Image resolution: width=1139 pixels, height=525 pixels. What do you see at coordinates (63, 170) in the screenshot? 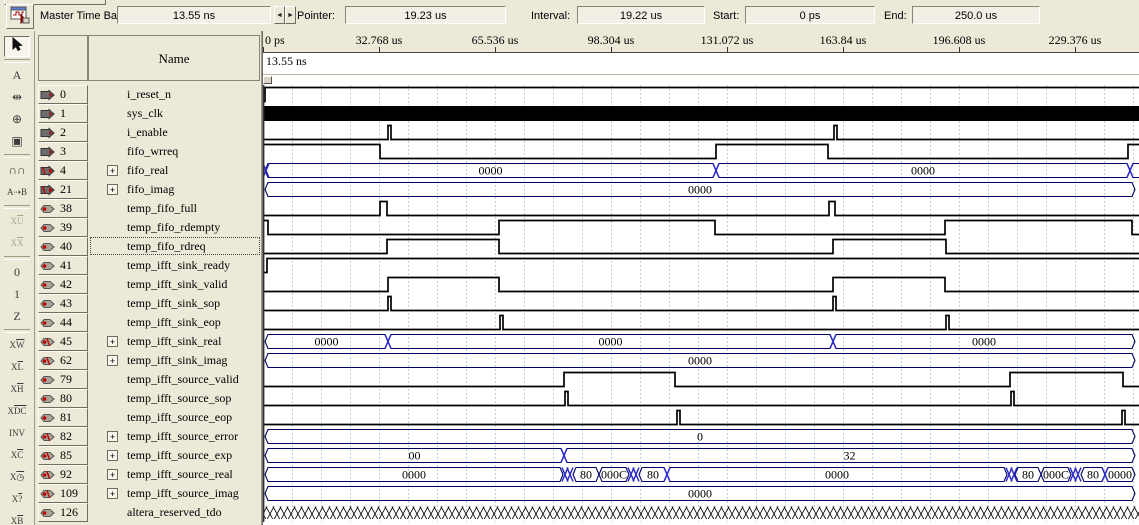
I see `signal-number-button: 4` at bounding box center [63, 170].